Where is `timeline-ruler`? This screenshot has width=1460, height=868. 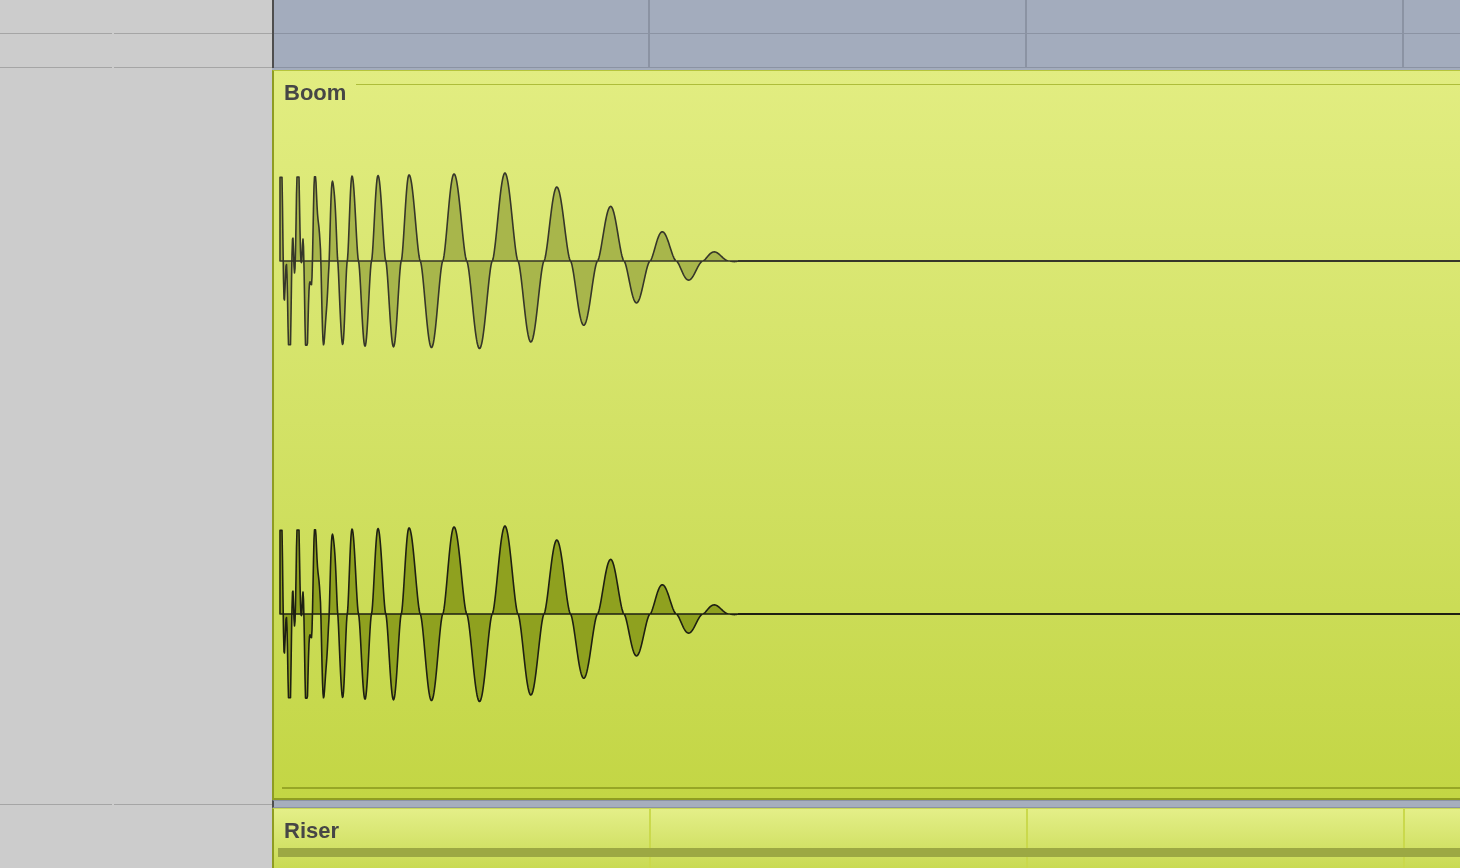
timeline-ruler is located at coordinates (866, 34).